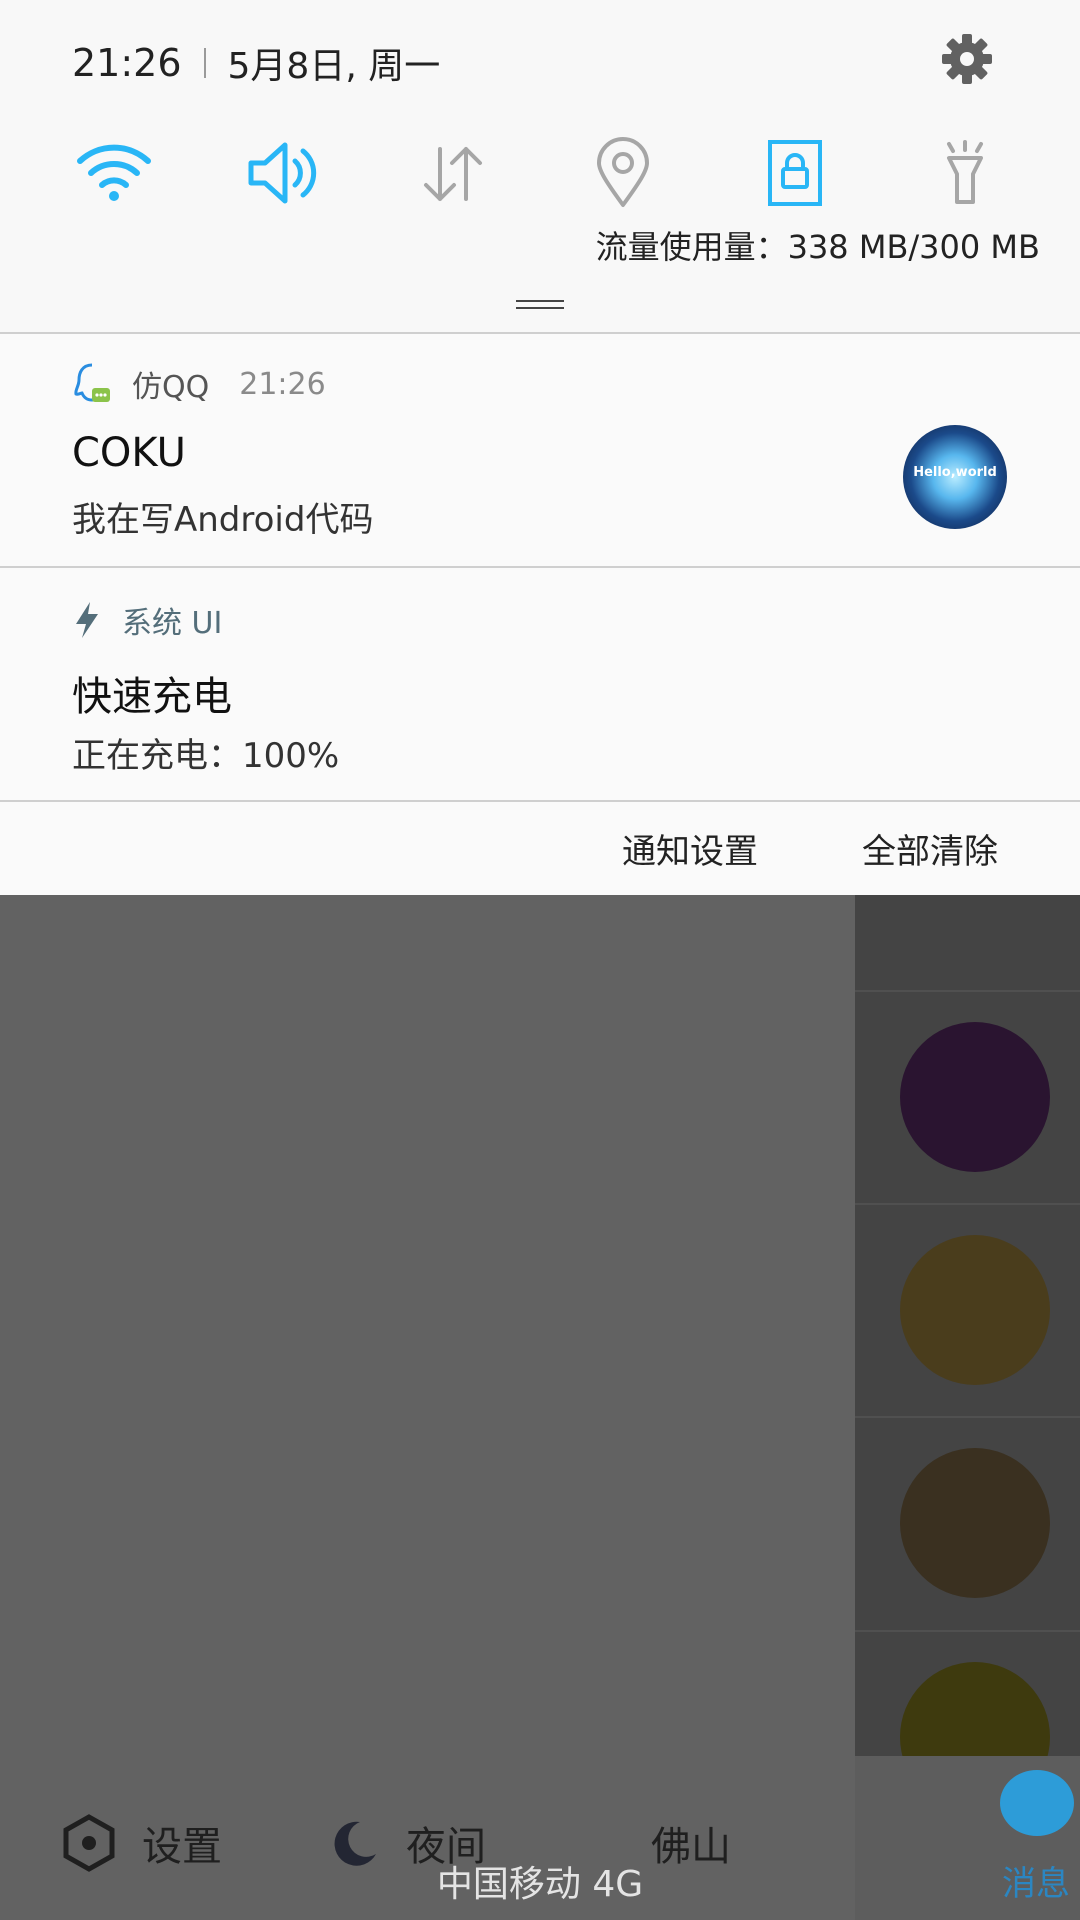 This screenshot has width=1080, height=1920. I want to click on screen-lock-toggle, so click(795, 173).